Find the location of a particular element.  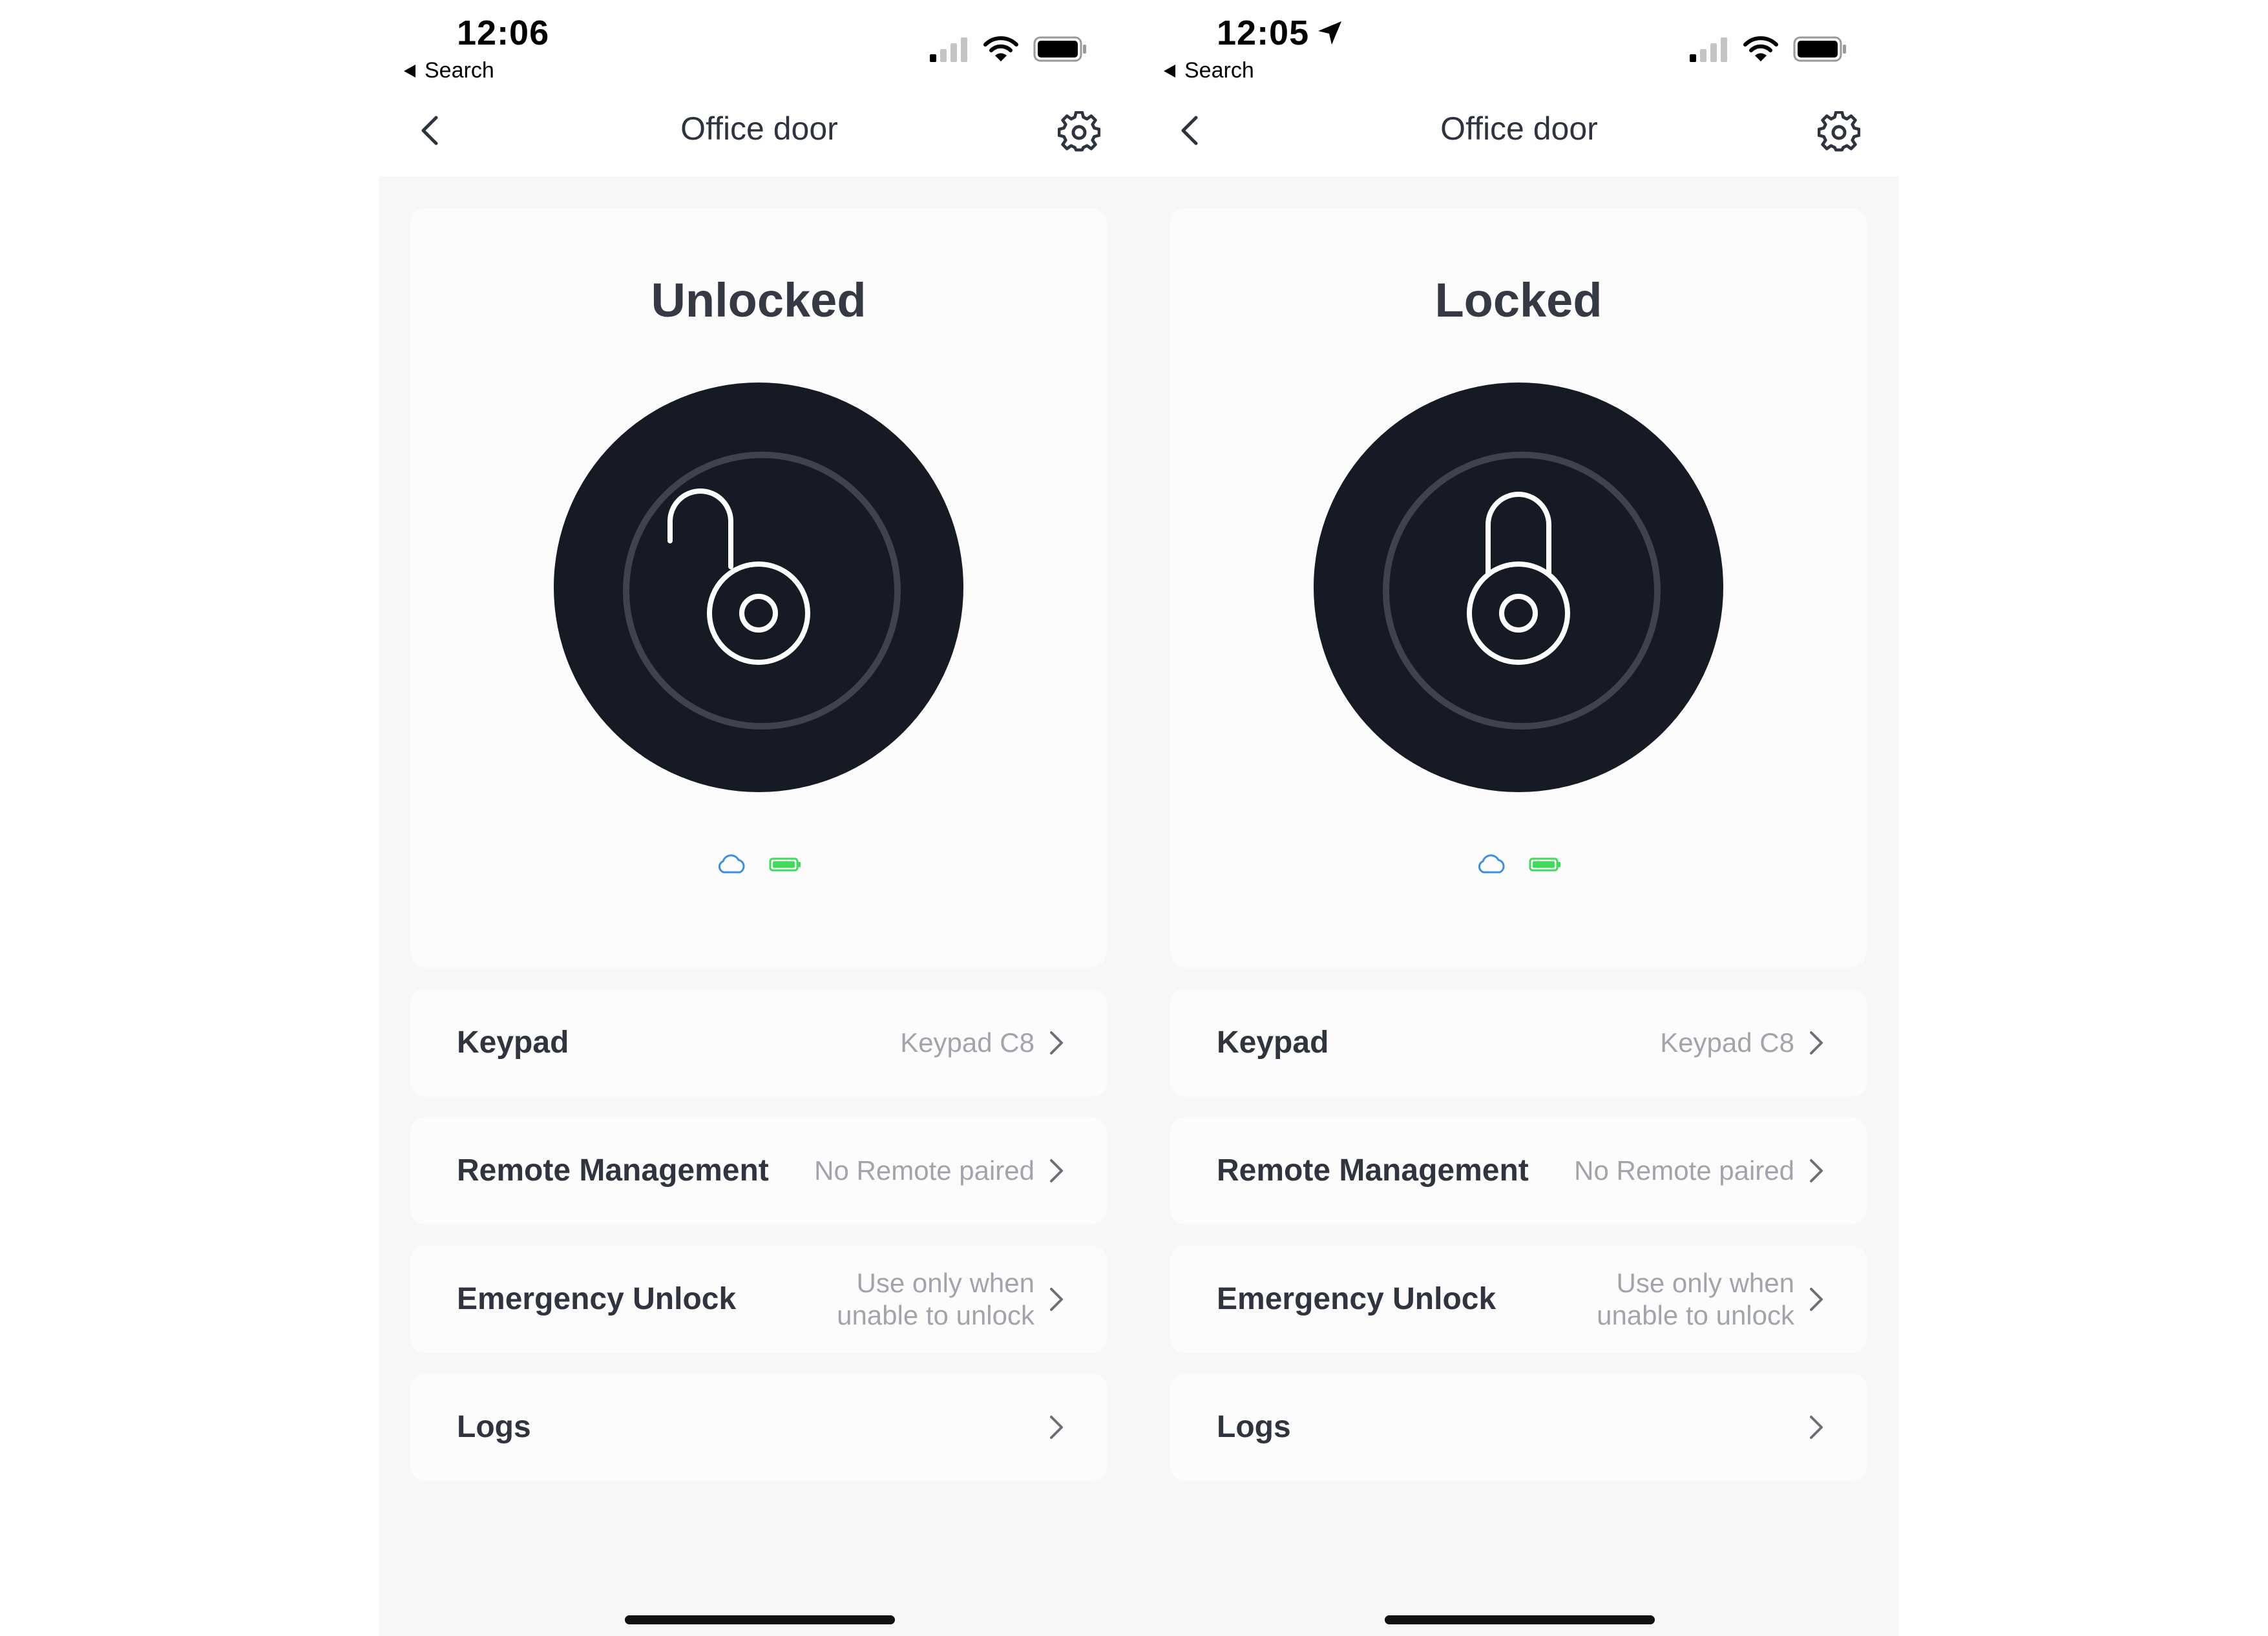

unlocked-padlock-icon is located at coordinates (739, 577).